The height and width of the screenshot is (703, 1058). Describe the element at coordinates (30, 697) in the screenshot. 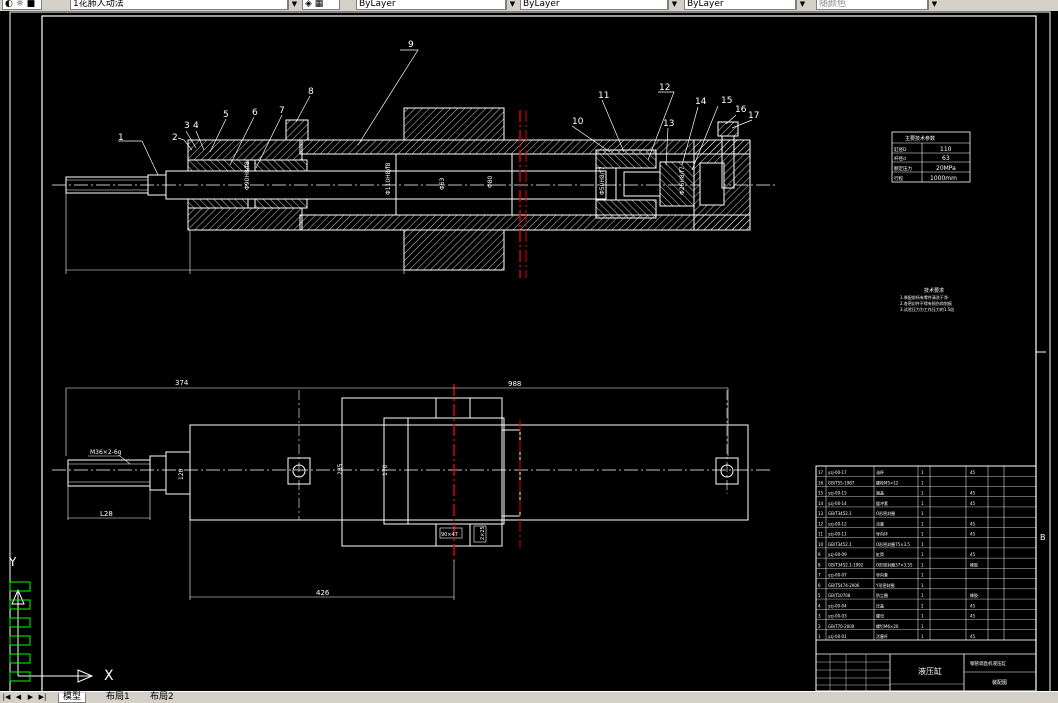

I see `tab-next-icon: ▶` at that location.